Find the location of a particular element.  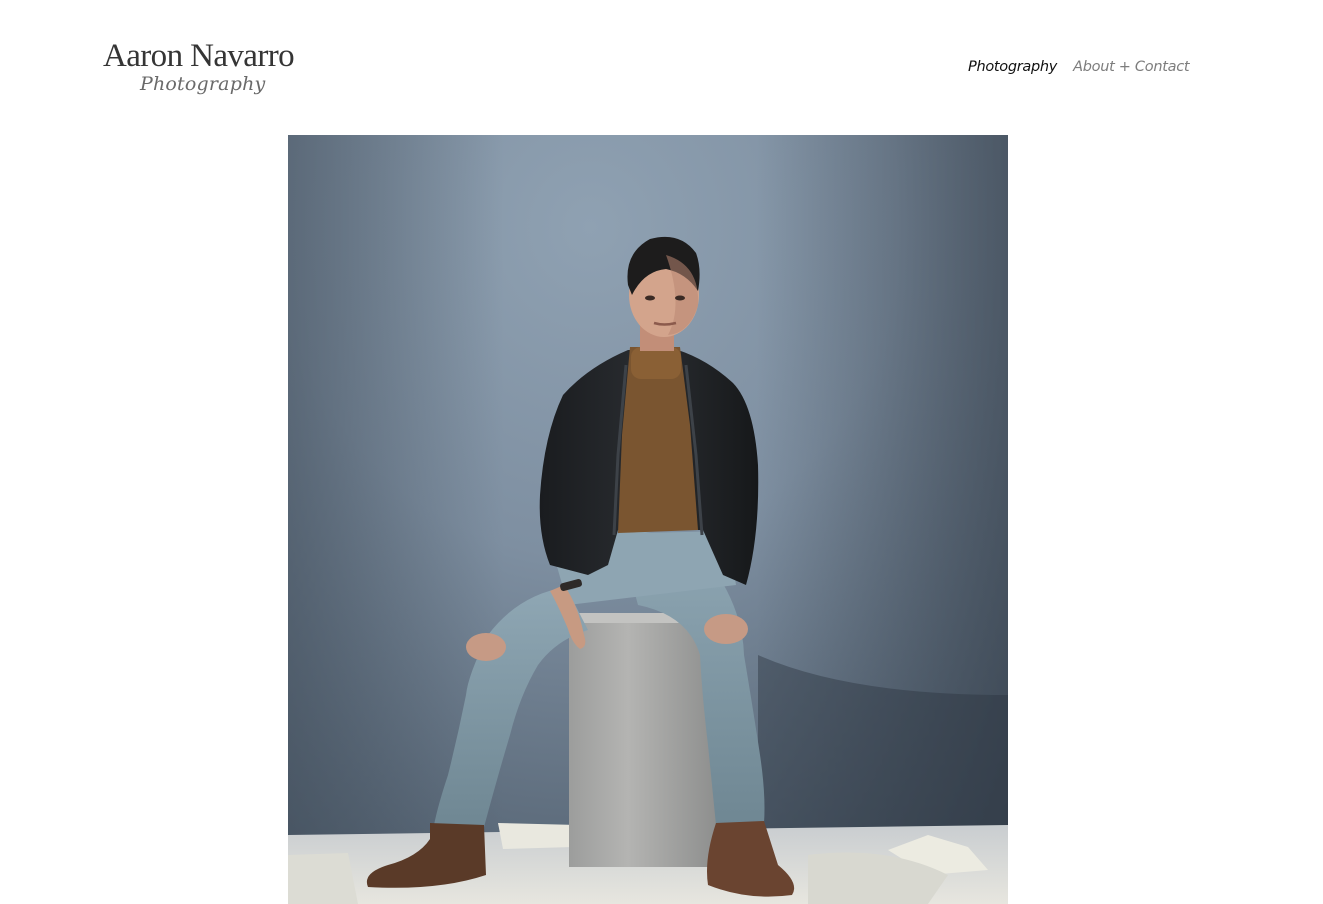

main-nav: Photography About + Contact is located at coordinates (1079, 67).